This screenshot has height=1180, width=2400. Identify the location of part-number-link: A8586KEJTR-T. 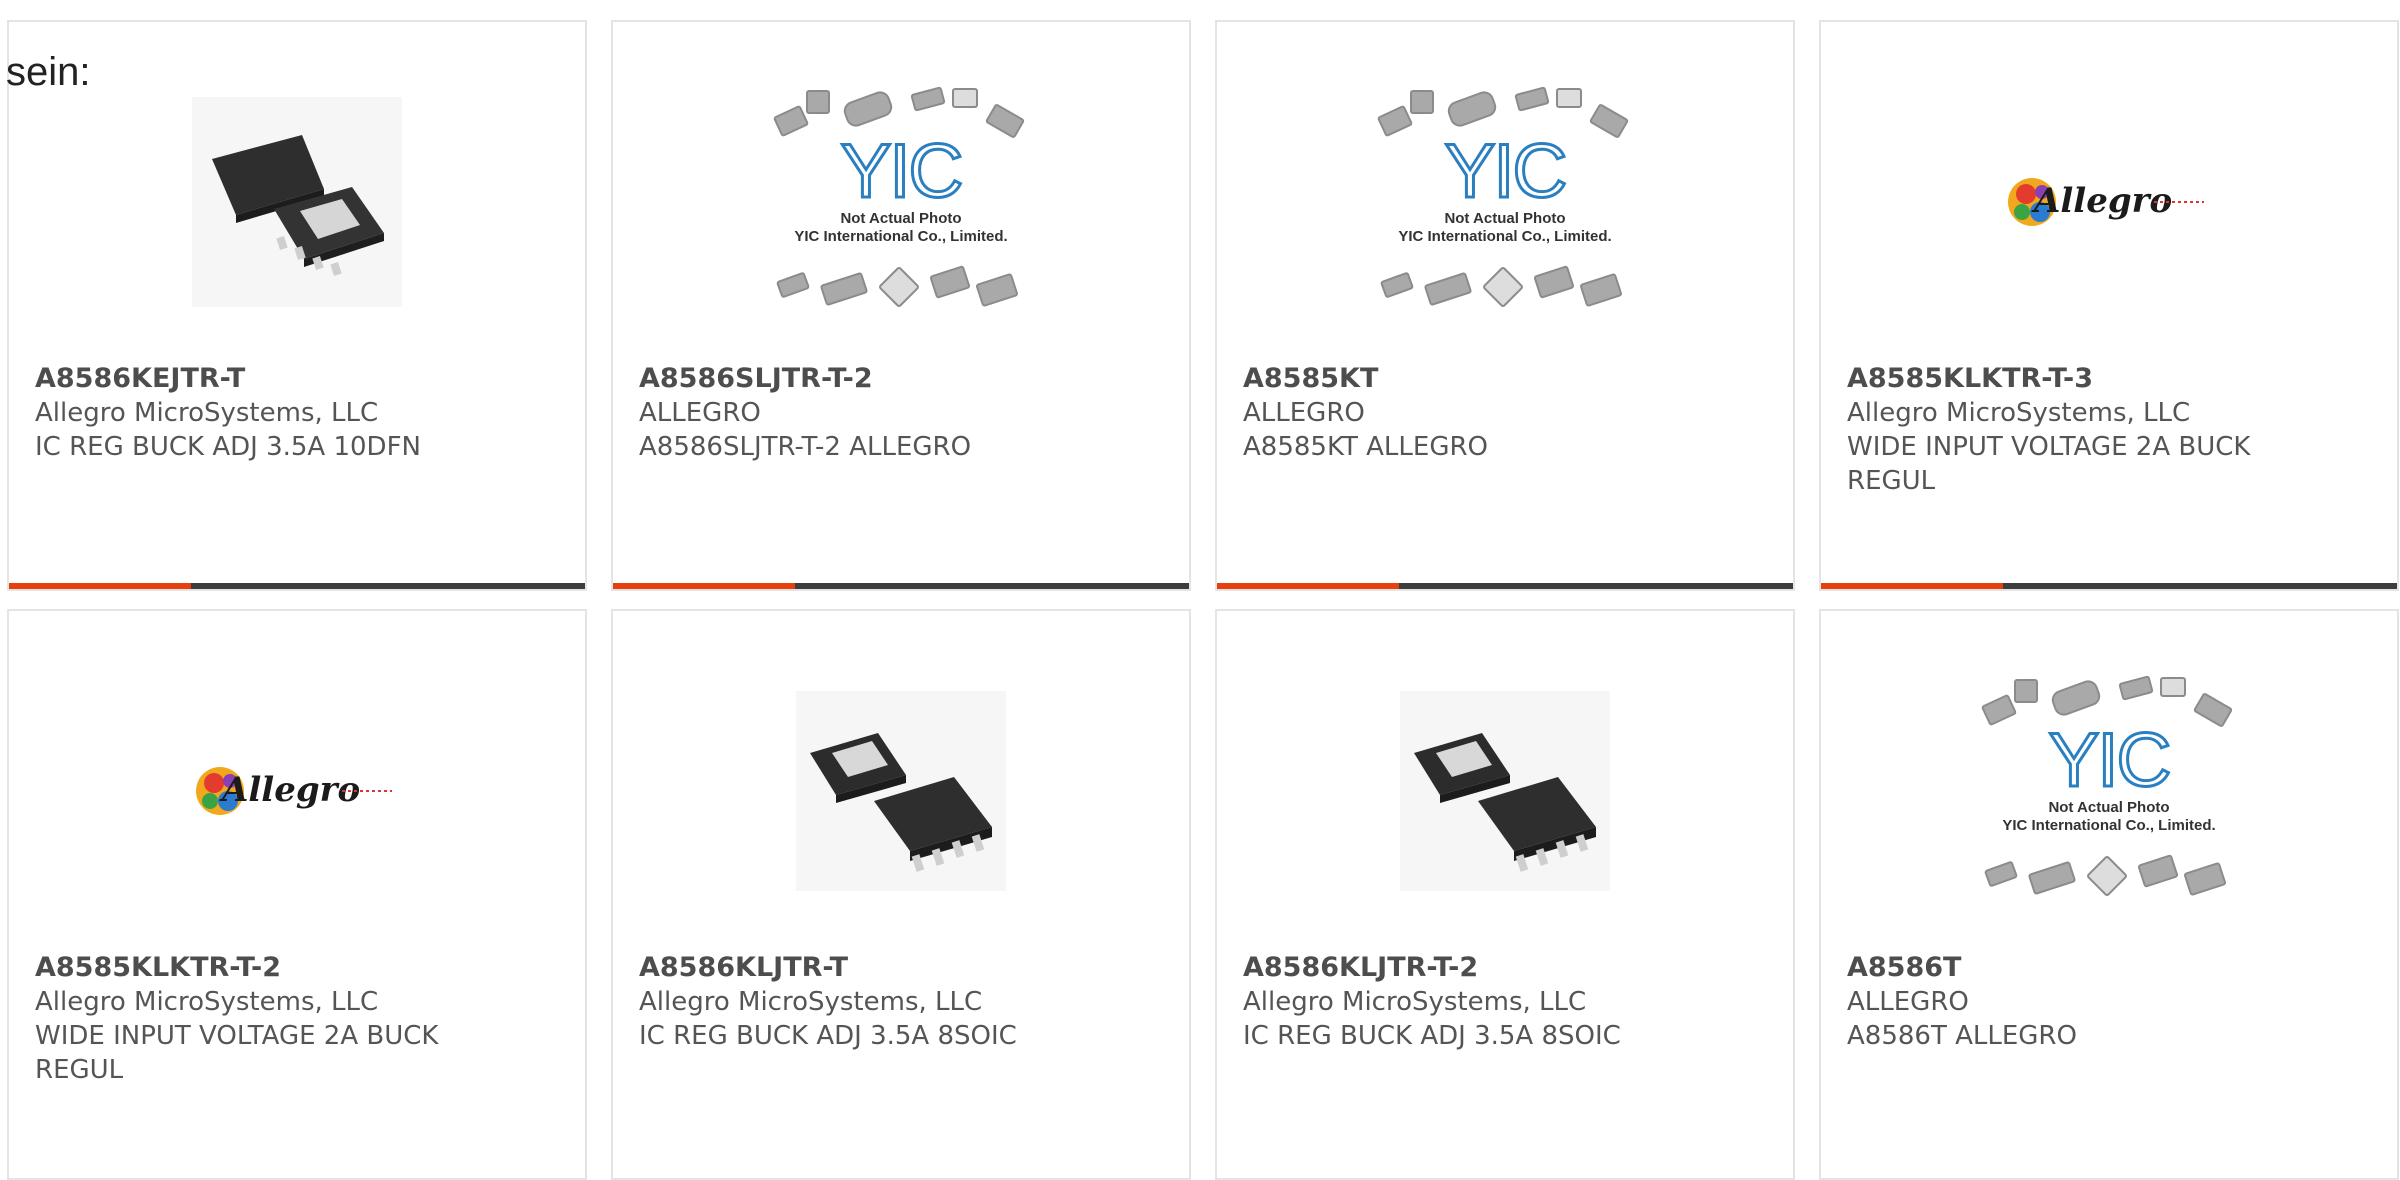
(250, 379).